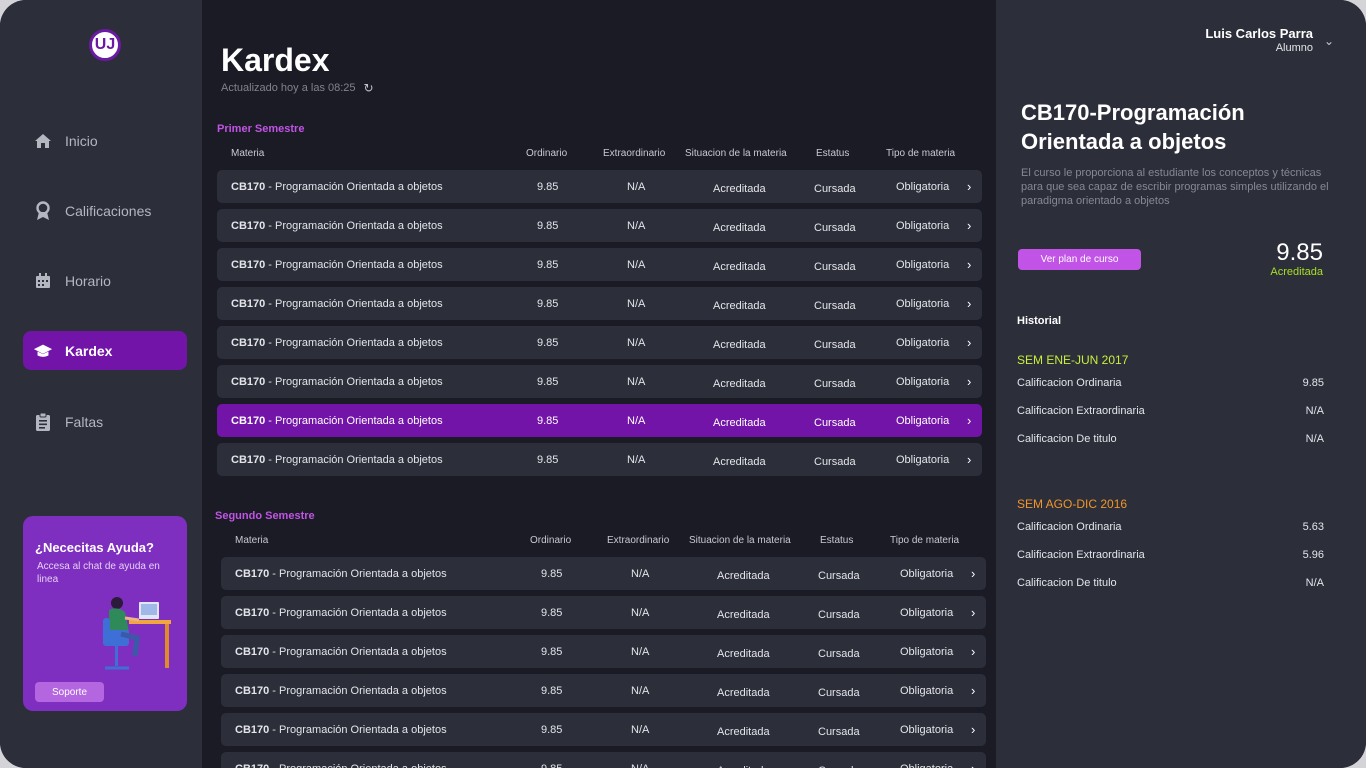 The height and width of the screenshot is (768, 1366). I want to click on column-header: Materia, so click(252, 540).